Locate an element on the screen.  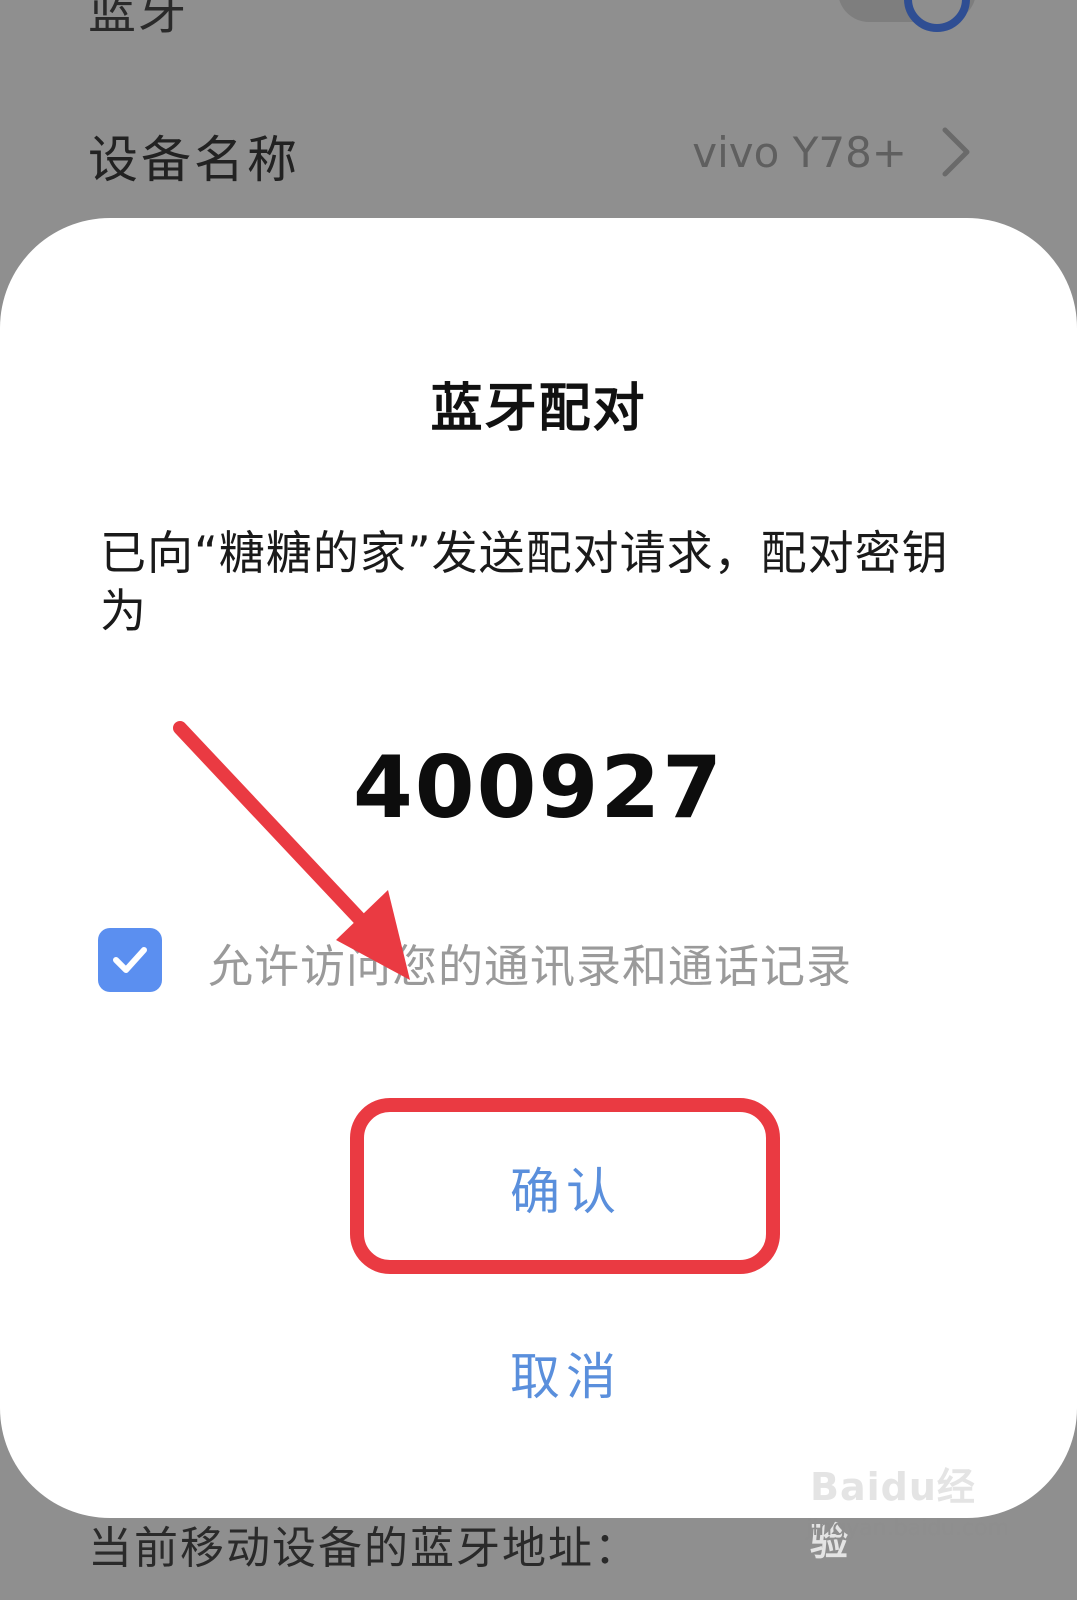
baidu-watermark: Baidu经验 jingyan.baidu.com is located at coordinates (908, 1510).